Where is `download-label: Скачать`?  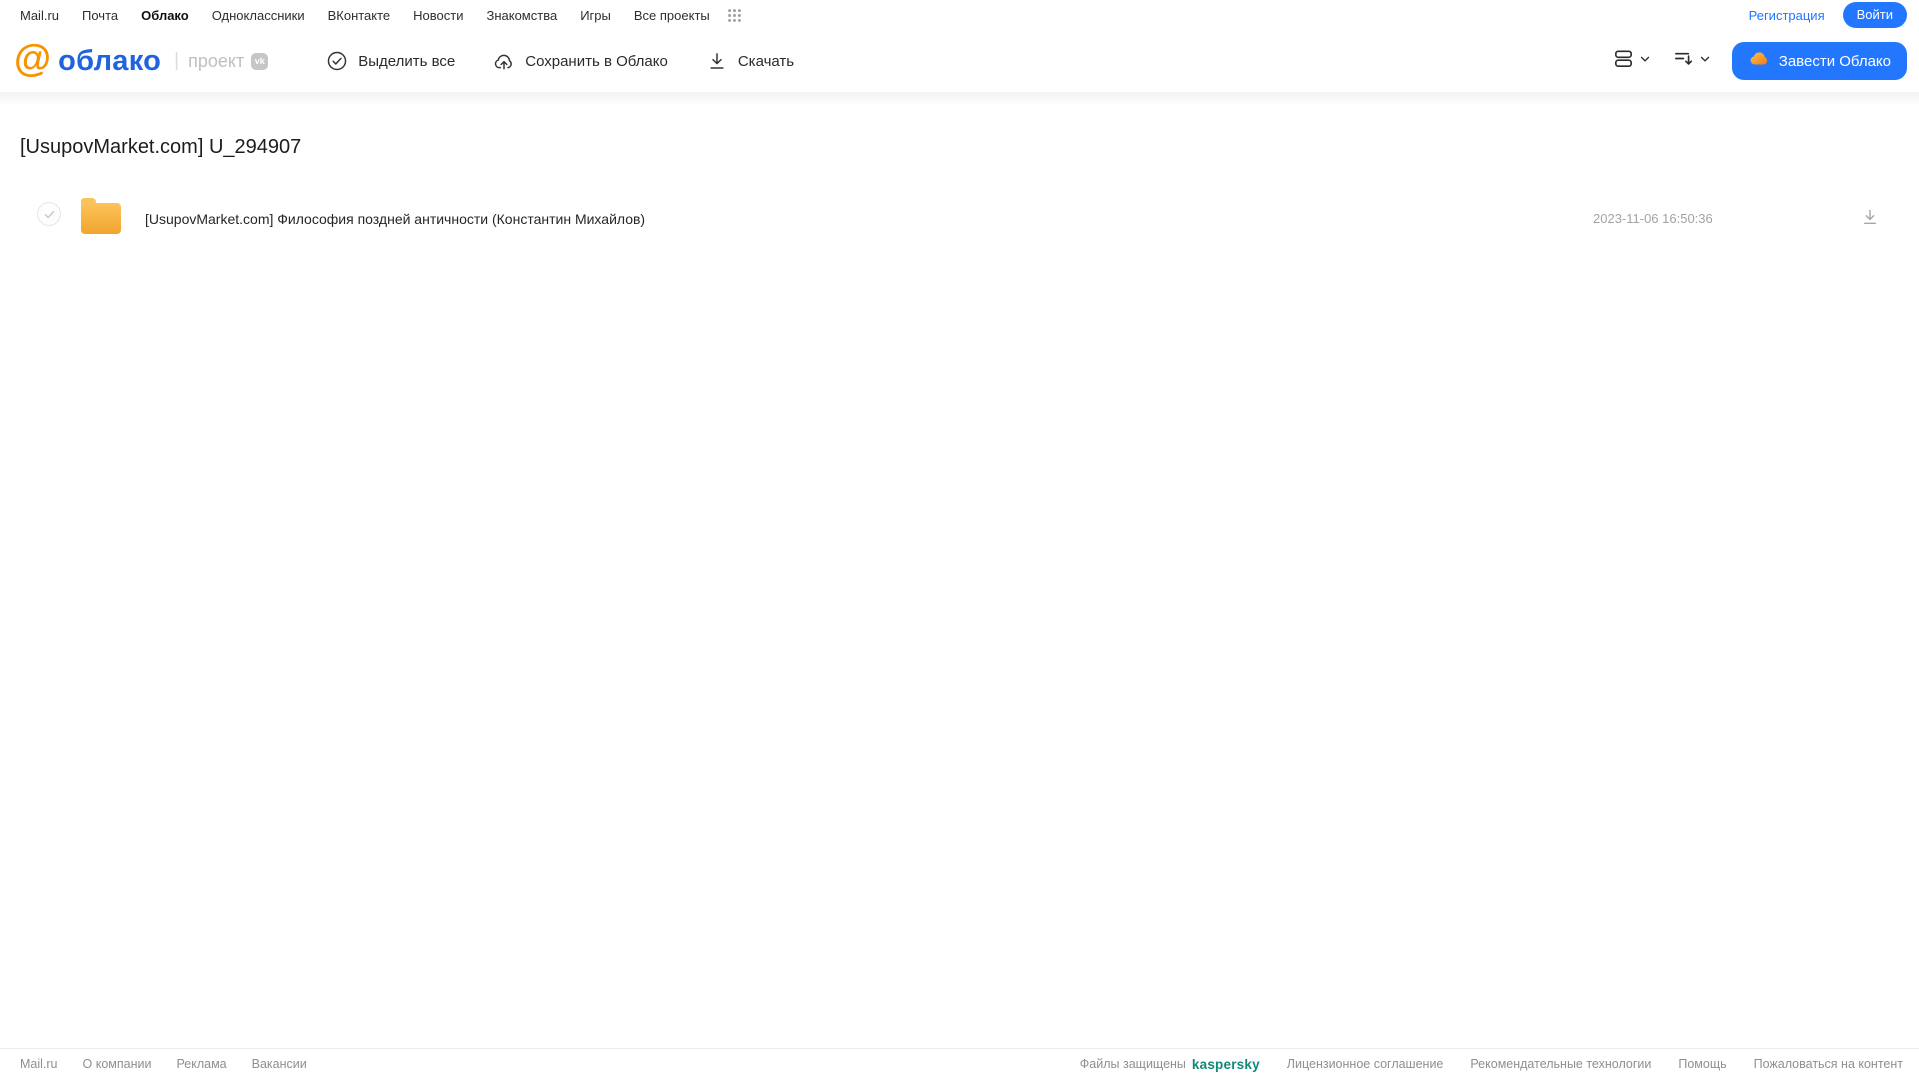
download-label: Скачать is located at coordinates (766, 61).